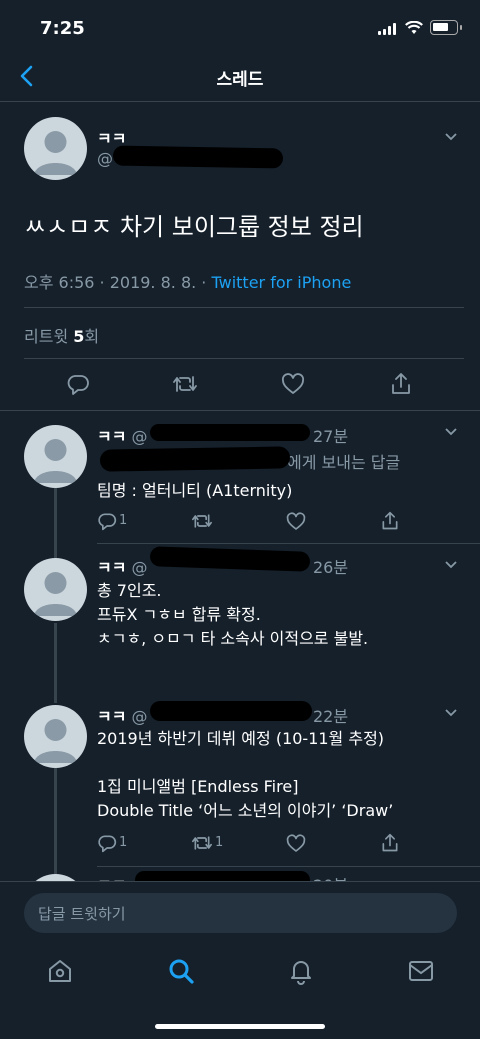  I want to click on nav-divider, so click(240, 101).